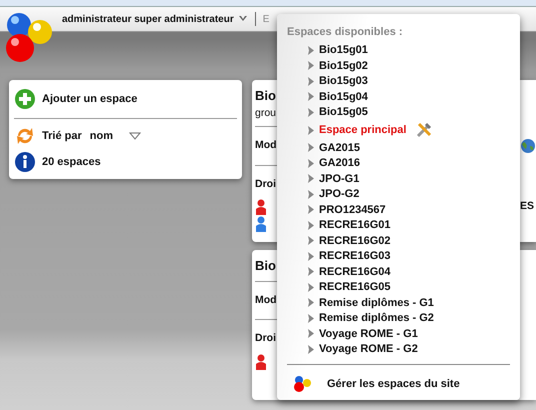  What do you see at coordinates (339, 194) in the screenshot?
I see `space-menu-item: JPO-G2` at bounding box center [339, 194].